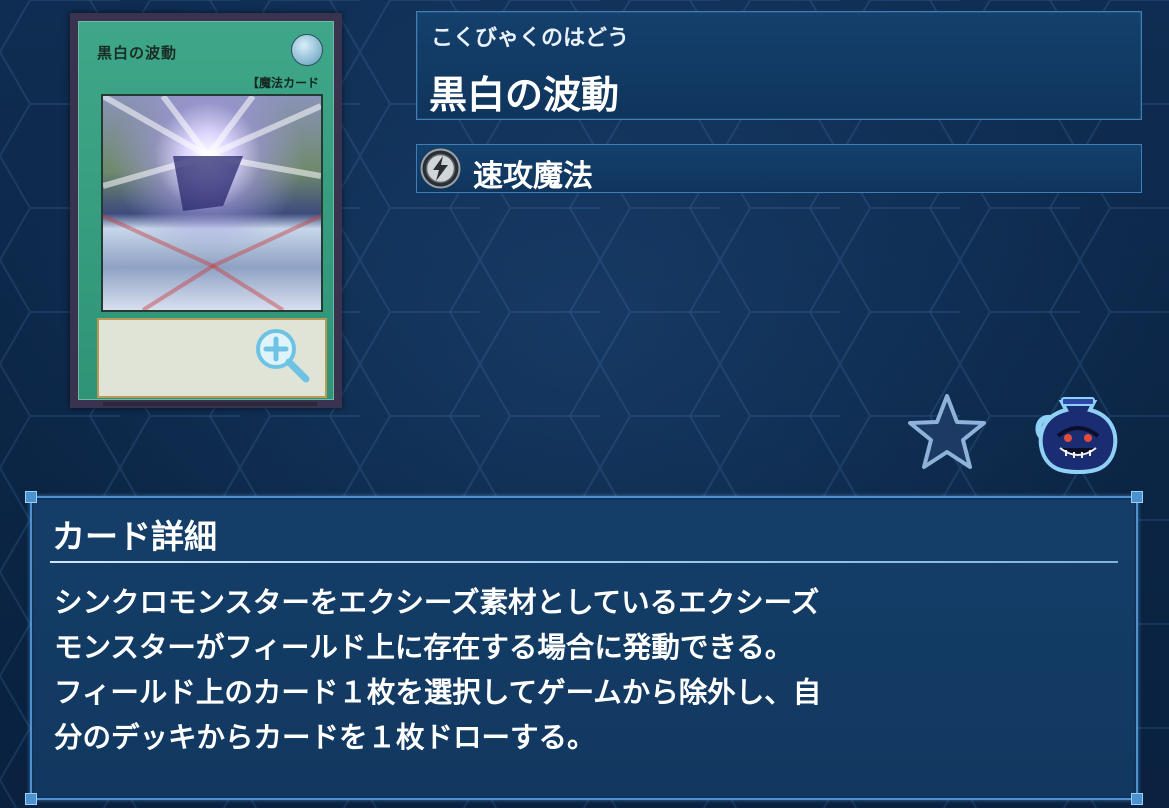 The height and width of the screenshot is (808, 1169). I want to click on card-type-text: 【魔法カード, so click(282, 83).